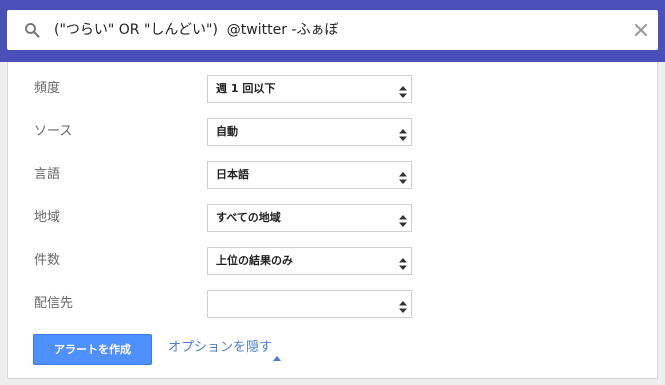  What do you see at coordinates (47, 260) in the screenshot?
I see `count-label: 件数` at bounding box center [47, 260].